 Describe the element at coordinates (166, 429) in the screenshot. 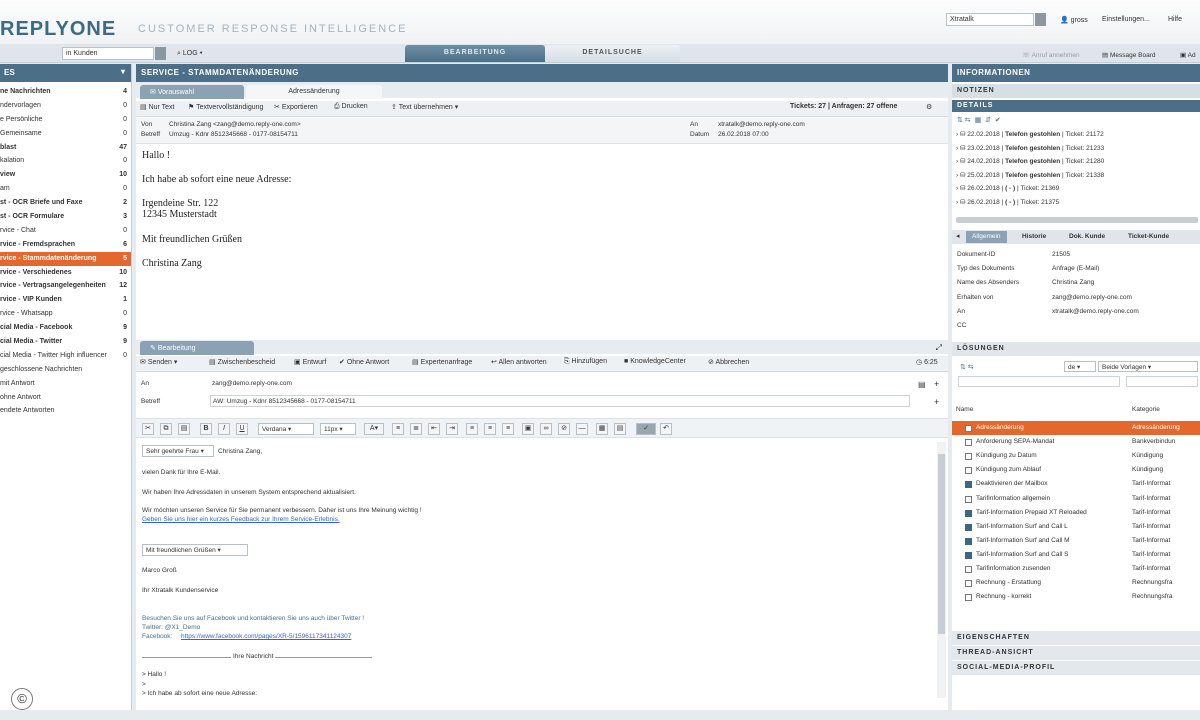

I see `copy-icon: ⧉` at that location.